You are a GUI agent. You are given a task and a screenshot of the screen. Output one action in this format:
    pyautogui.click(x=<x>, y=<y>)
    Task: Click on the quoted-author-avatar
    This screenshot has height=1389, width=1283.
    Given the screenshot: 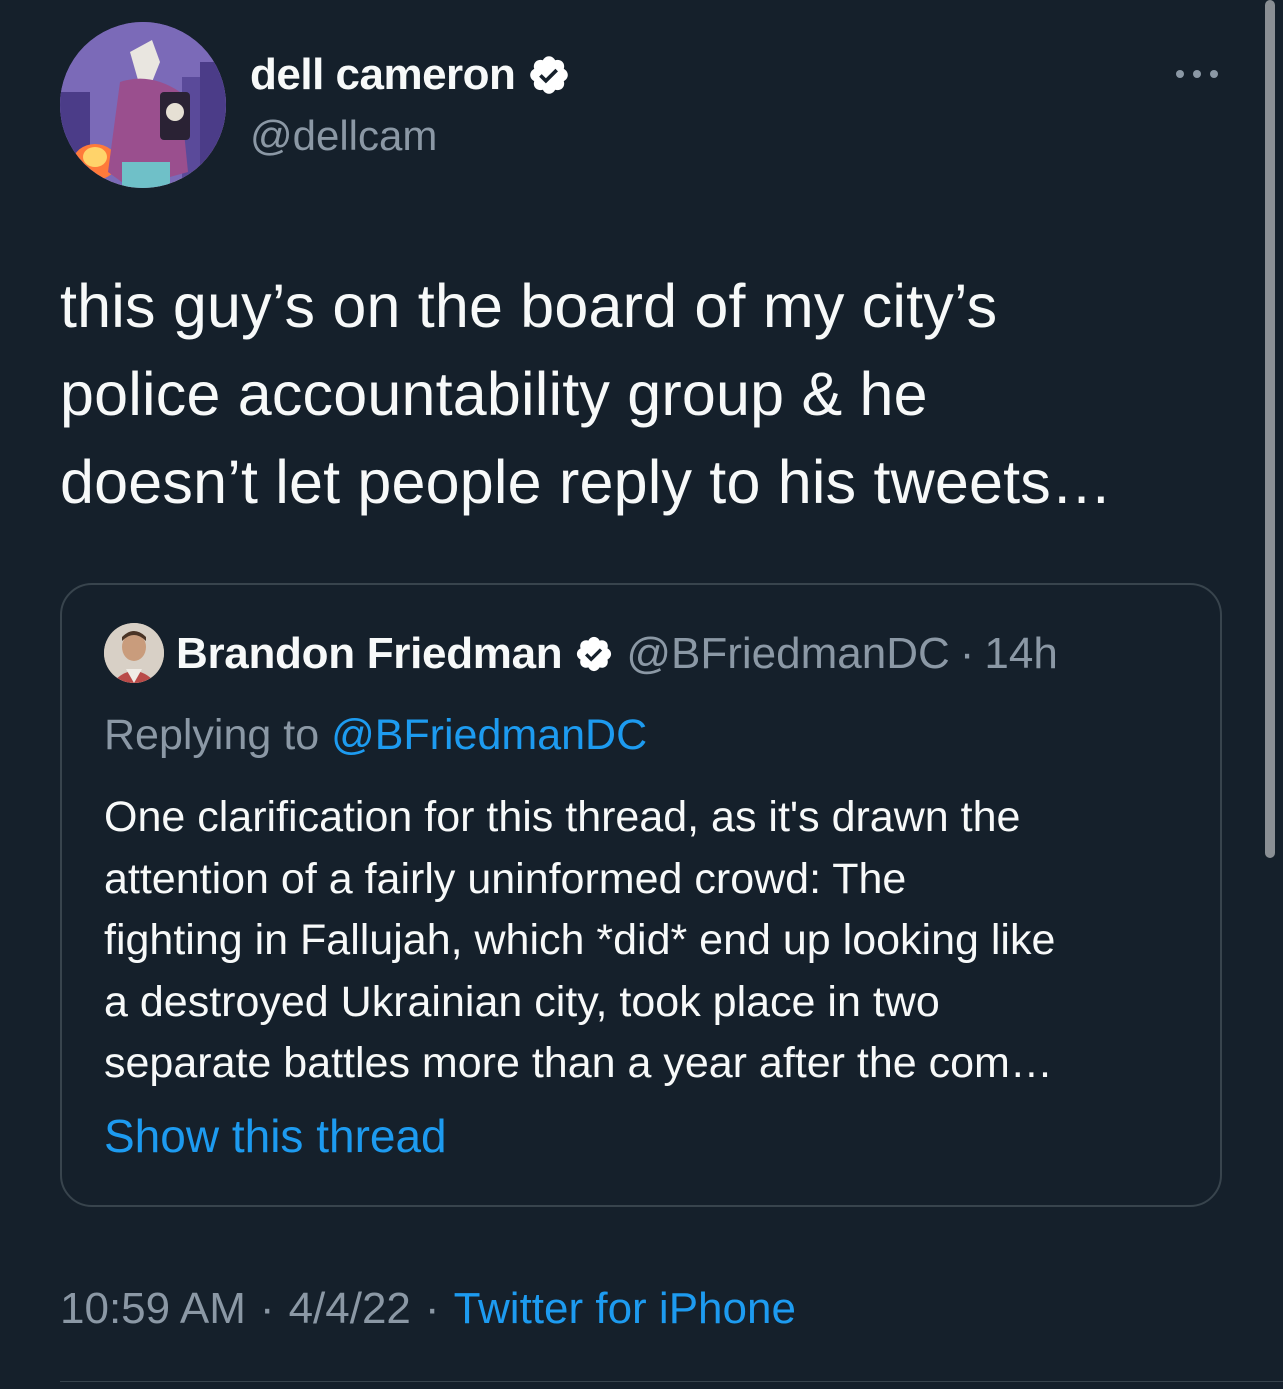 What is the action you would take?
    pyautogui.click(x=134, y=653)
    